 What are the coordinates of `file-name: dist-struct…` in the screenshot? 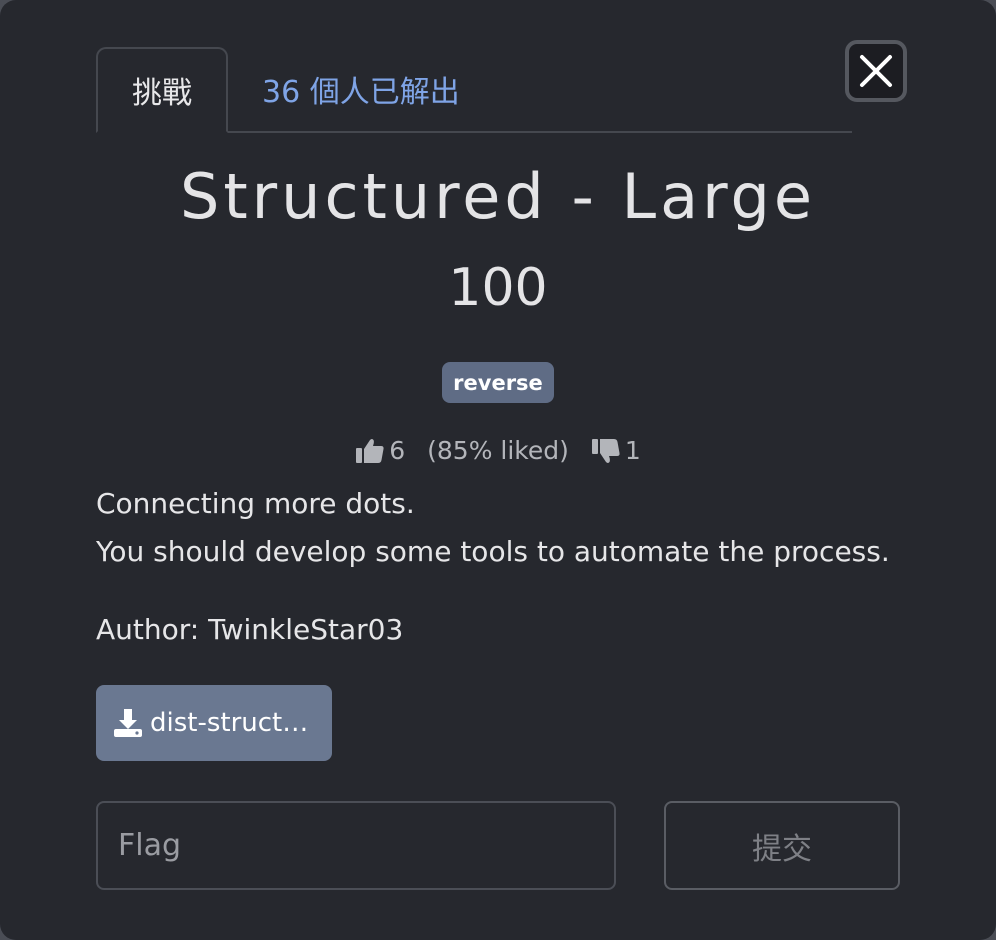 It's located at (229, 723).